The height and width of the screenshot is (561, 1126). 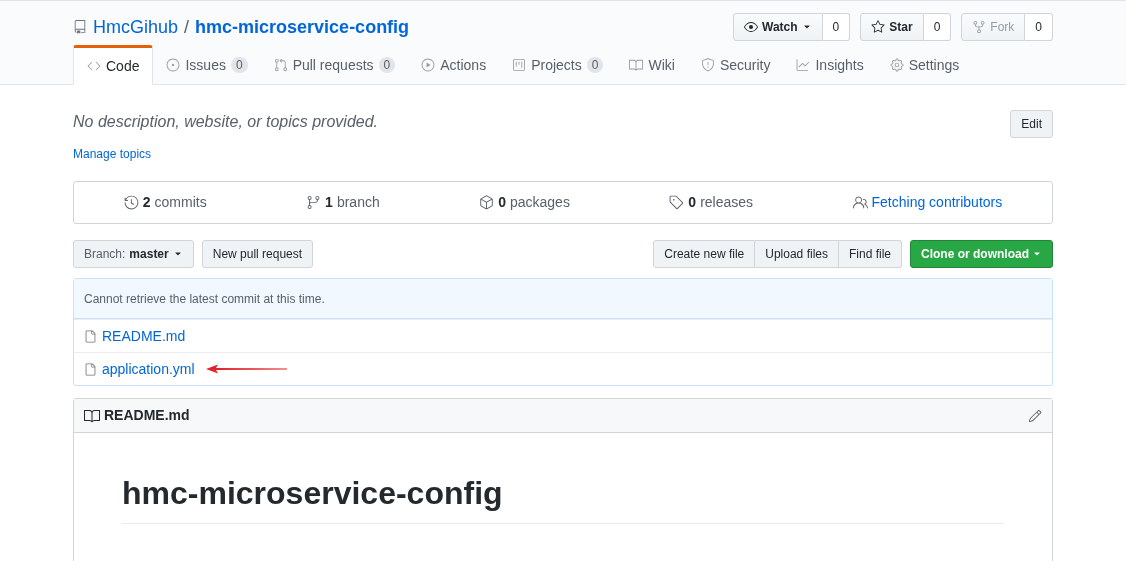 I want to click on fork-icon, so click(x=979, y=27).